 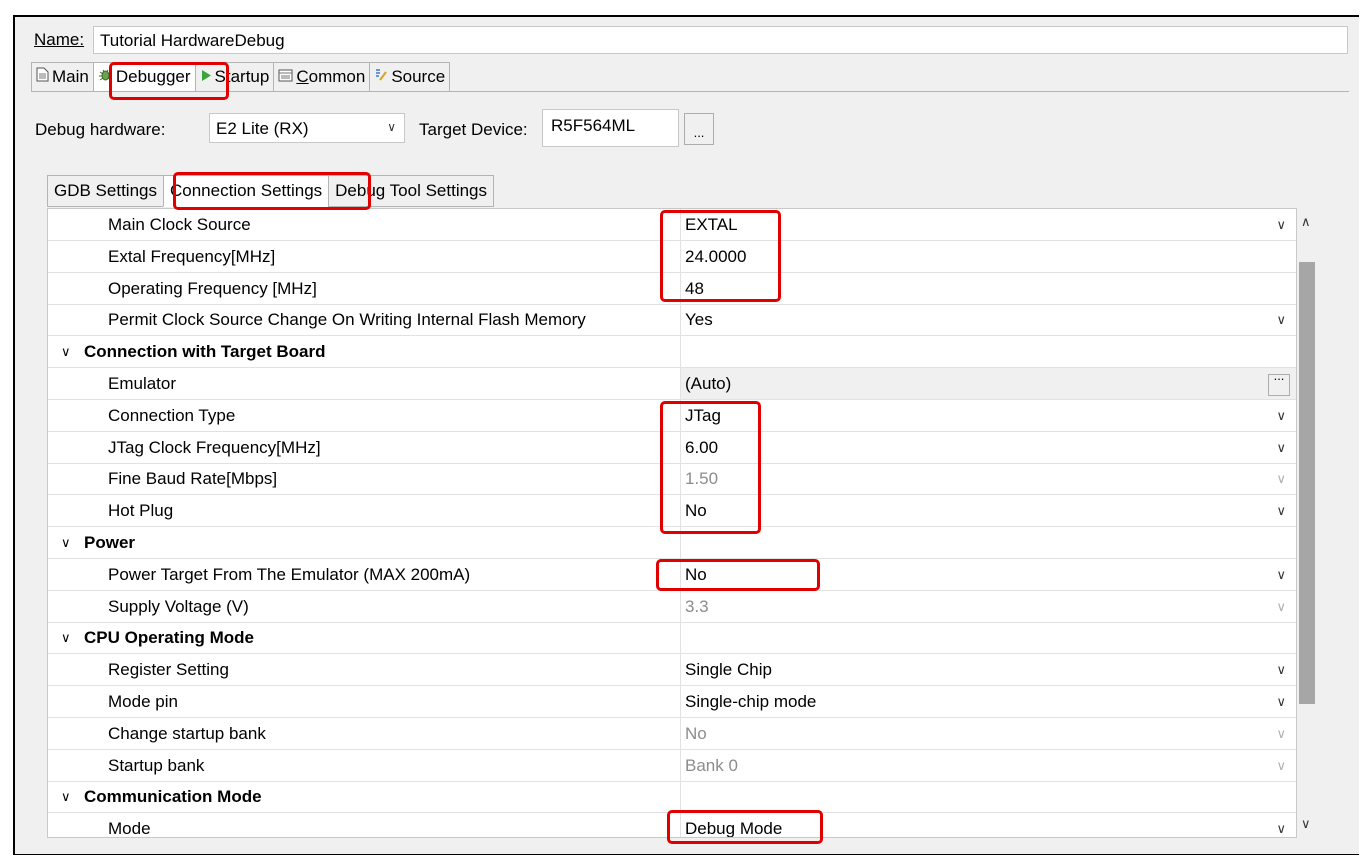 What do you see at coordinates (214, 447) in the screenshot?
I see `property-key: JTag Clock Frequency[MHz]` at bounding box center [214, 447].